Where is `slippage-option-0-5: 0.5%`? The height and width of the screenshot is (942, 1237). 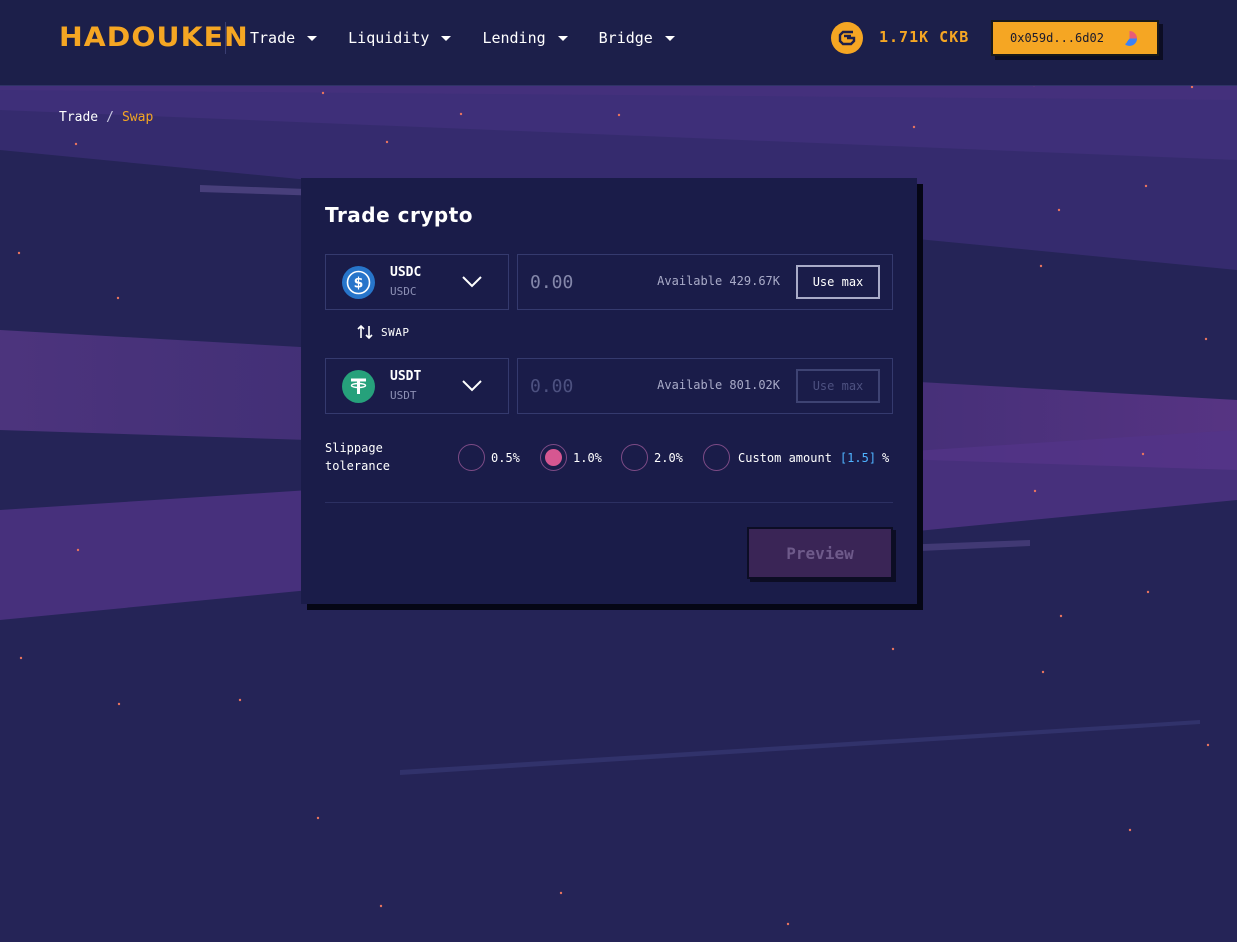
slippage-option-0-5: 0.5% is located at coordinates (489, 457).